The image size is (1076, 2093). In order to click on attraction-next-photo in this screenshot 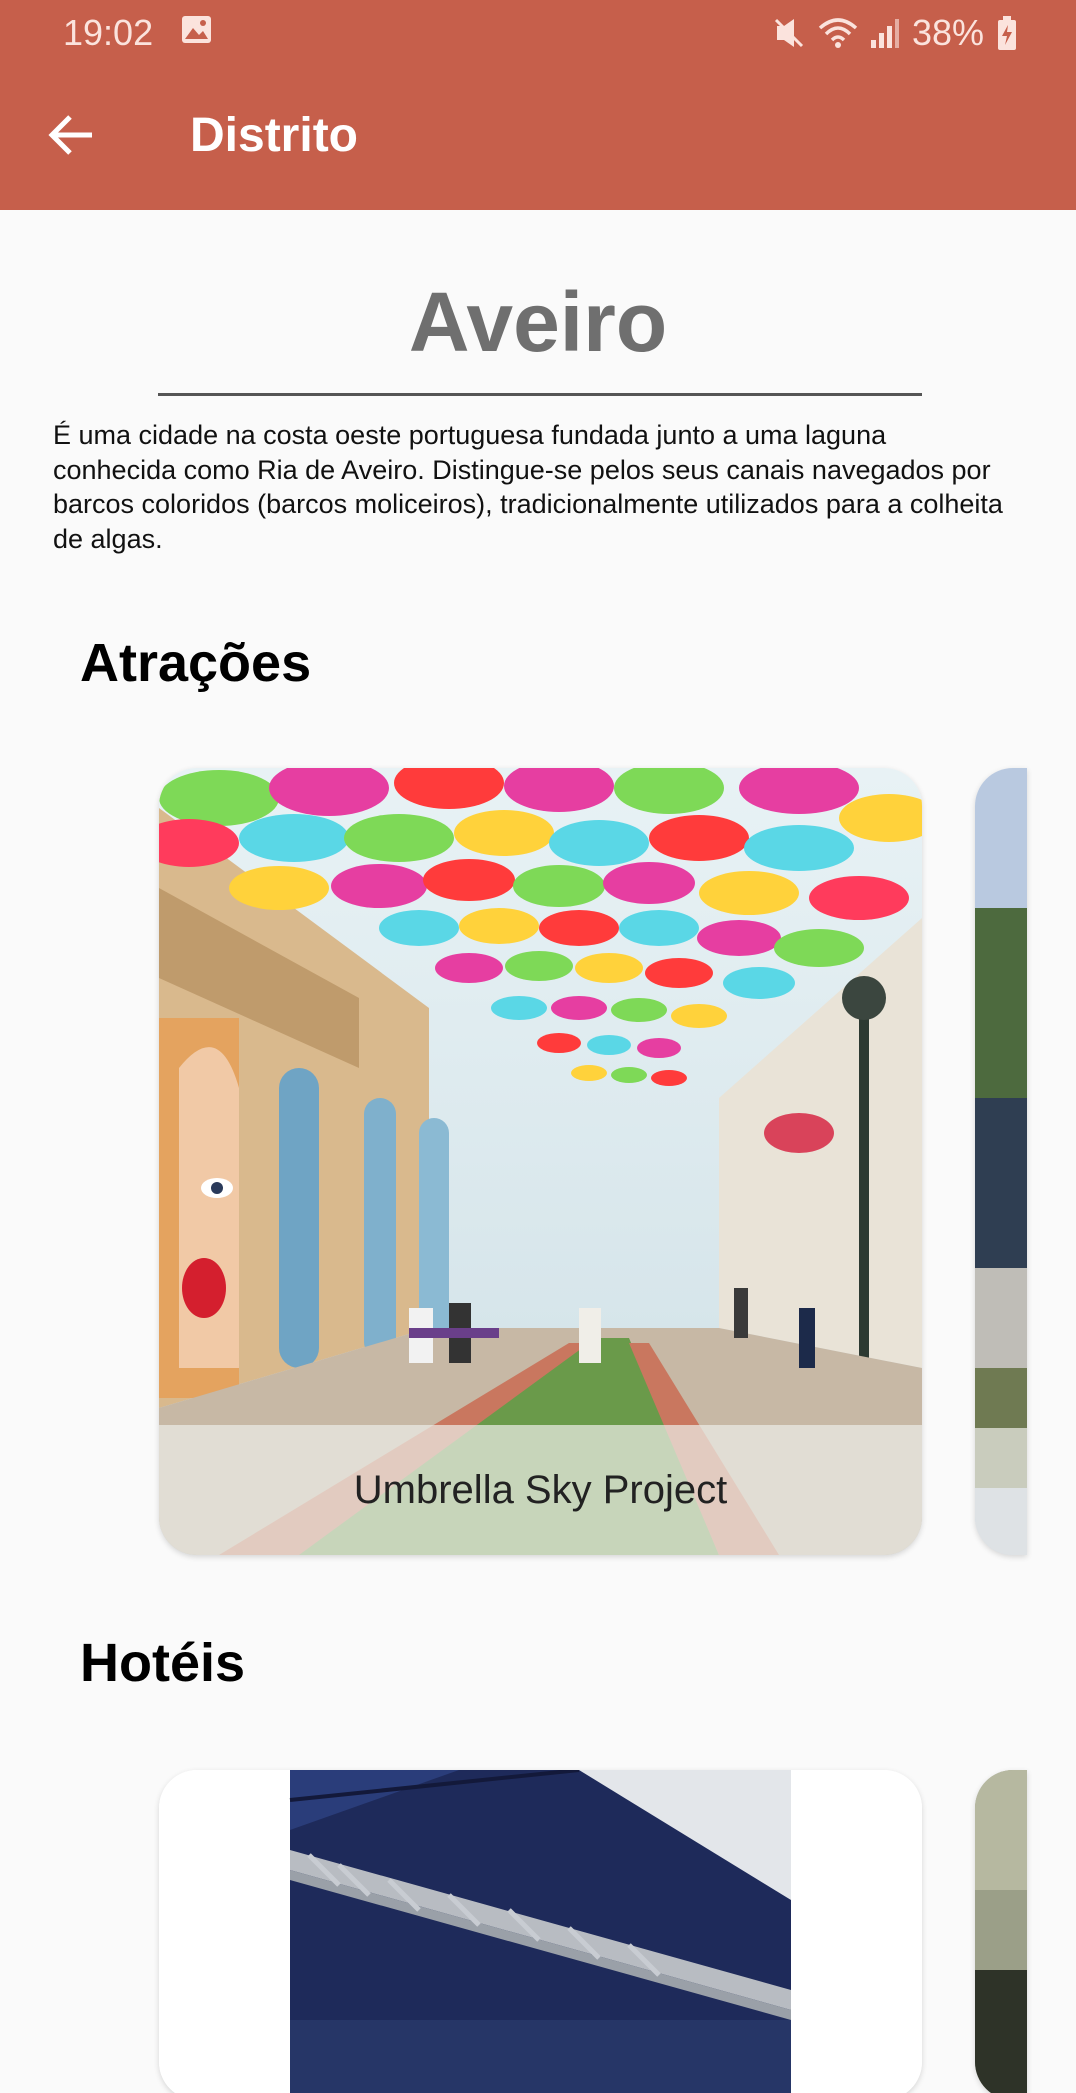, I will do `click(1001, 1161)`.